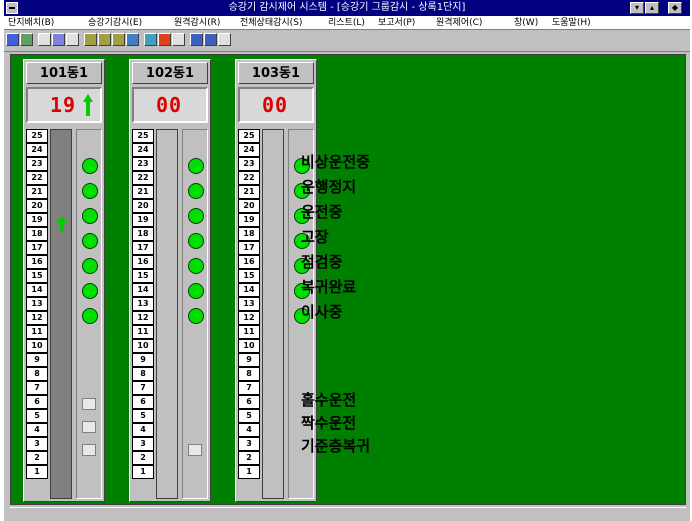  Describe the element at coordinates (169, 105) in the screenshot. I see `floor-number: 00` at that location.